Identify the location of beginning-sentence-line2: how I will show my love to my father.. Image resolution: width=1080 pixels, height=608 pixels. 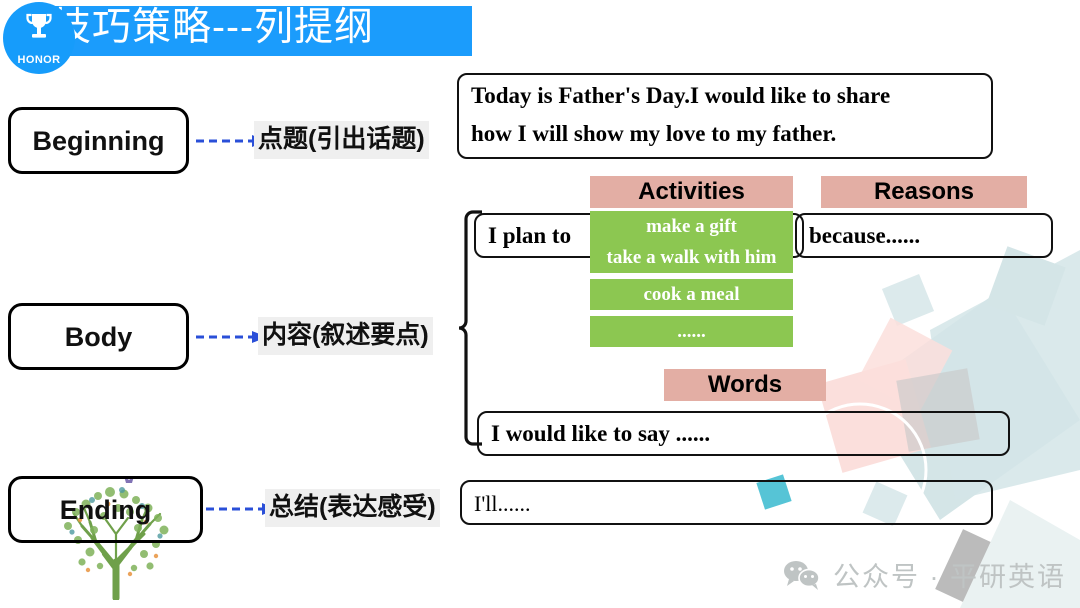
(654, 133).